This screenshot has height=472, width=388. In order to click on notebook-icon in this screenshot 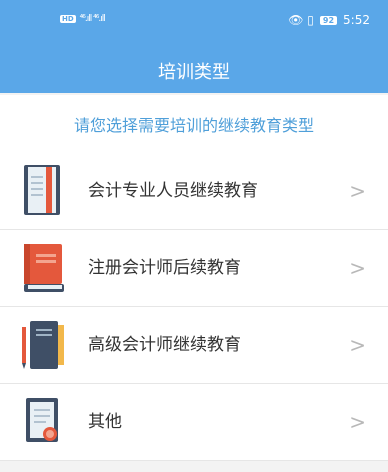, I will do `click(44, 191)`.